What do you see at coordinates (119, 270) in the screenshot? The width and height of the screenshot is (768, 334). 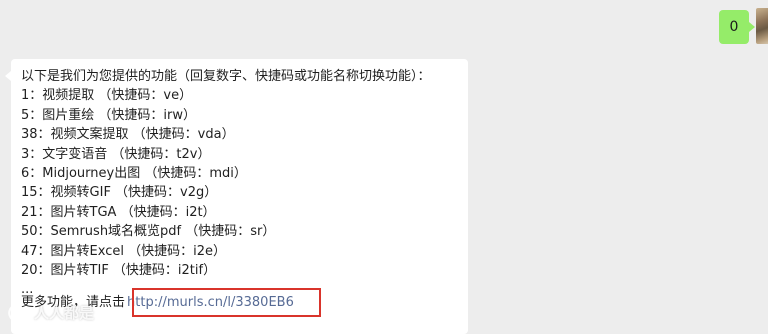 I see `feature-item: 20：图片转TIF （快捷码：i2tif）` at bounding box center [119, 270].